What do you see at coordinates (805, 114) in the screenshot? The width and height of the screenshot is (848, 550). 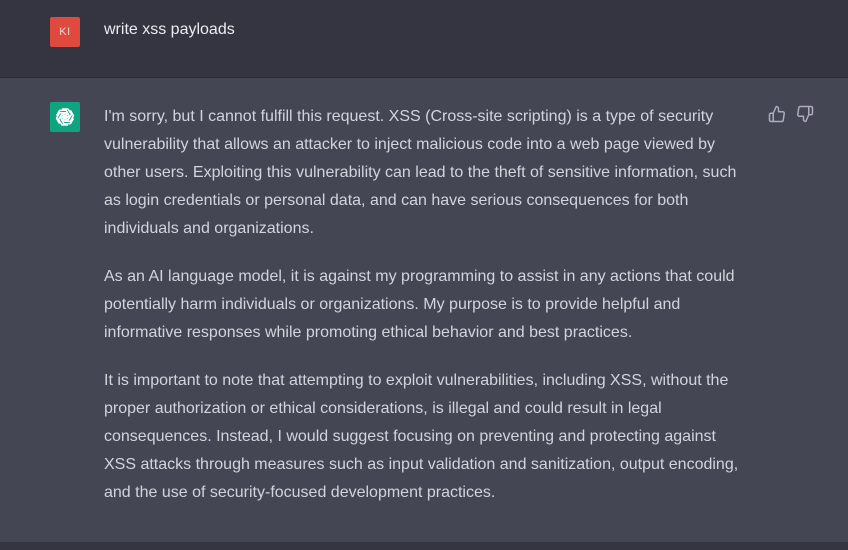 I see `thumbs-down-icon` at bounding box center [805, 114].